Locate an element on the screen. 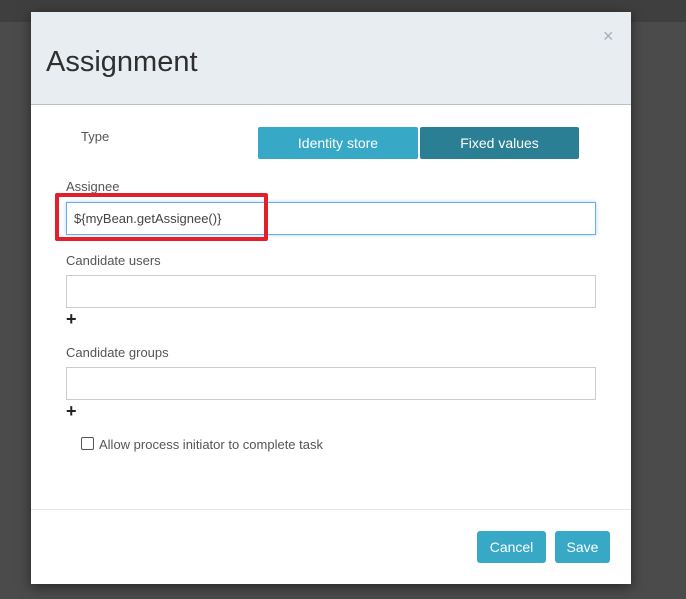  candidate-groups-input is located at coordinates (331, 383).